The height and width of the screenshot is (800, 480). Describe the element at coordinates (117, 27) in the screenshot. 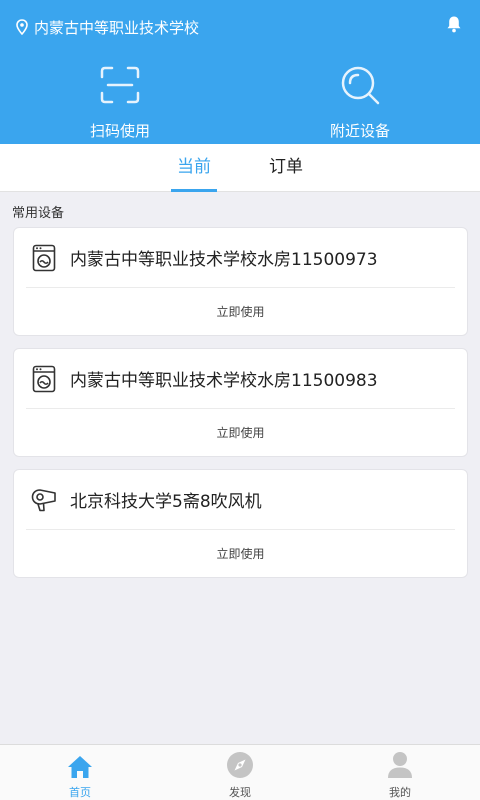

I see `location-text: 内蒙古中等职业技术学校` at that location.